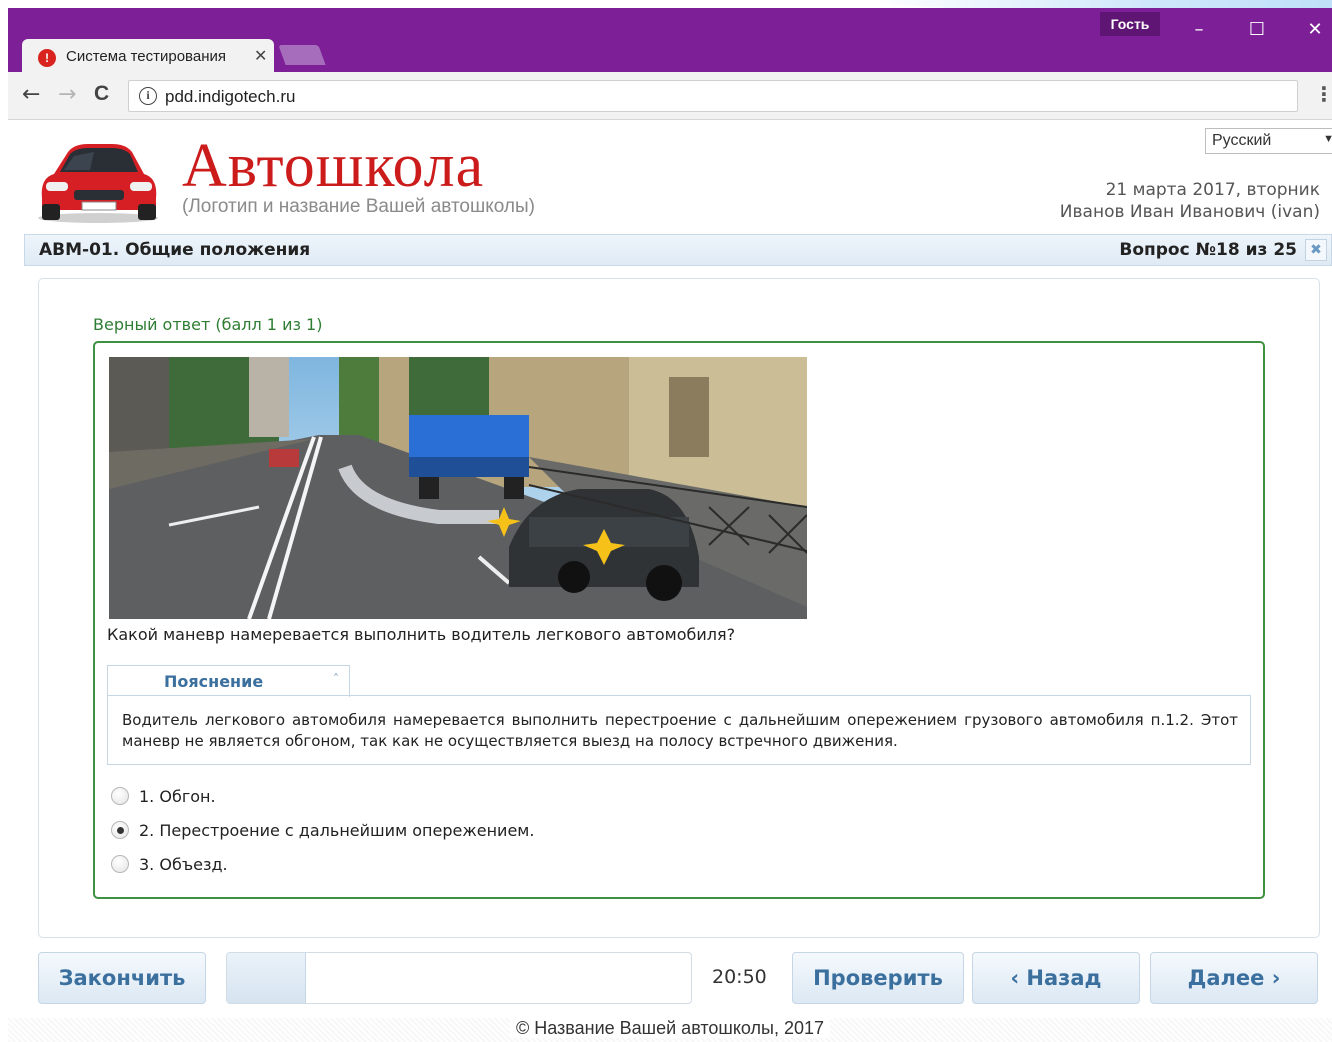 This screenshot has height=1042, width=1332. What do you see at coordinates (208, 324) in the screenshot?
I see `result-status: Верный ответ (балл 1 из 1)` at bounding box center [208, 324].